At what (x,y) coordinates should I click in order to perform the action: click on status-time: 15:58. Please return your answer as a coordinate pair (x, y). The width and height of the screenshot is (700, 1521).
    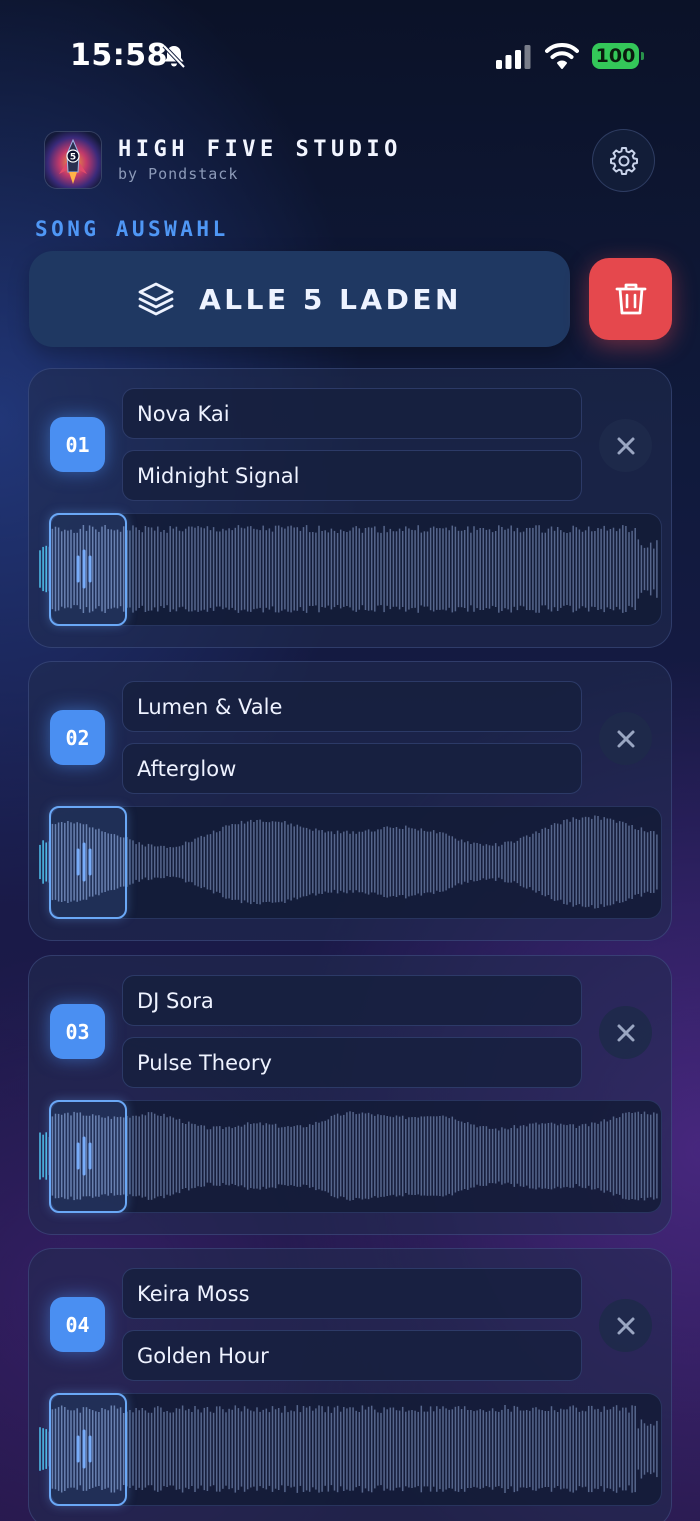
    Looking at the image, I should click on (119, 55).